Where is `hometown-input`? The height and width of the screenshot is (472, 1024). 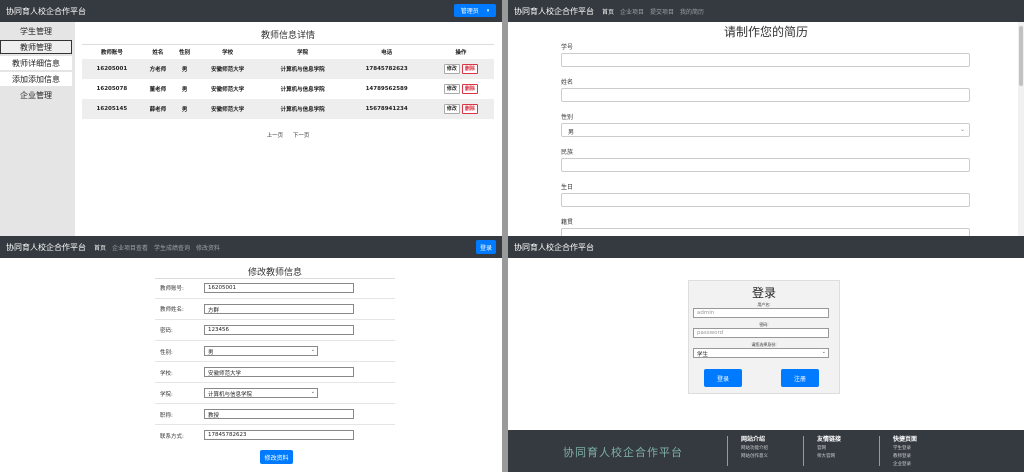
hometown-input is located at coordinates (765, 232).